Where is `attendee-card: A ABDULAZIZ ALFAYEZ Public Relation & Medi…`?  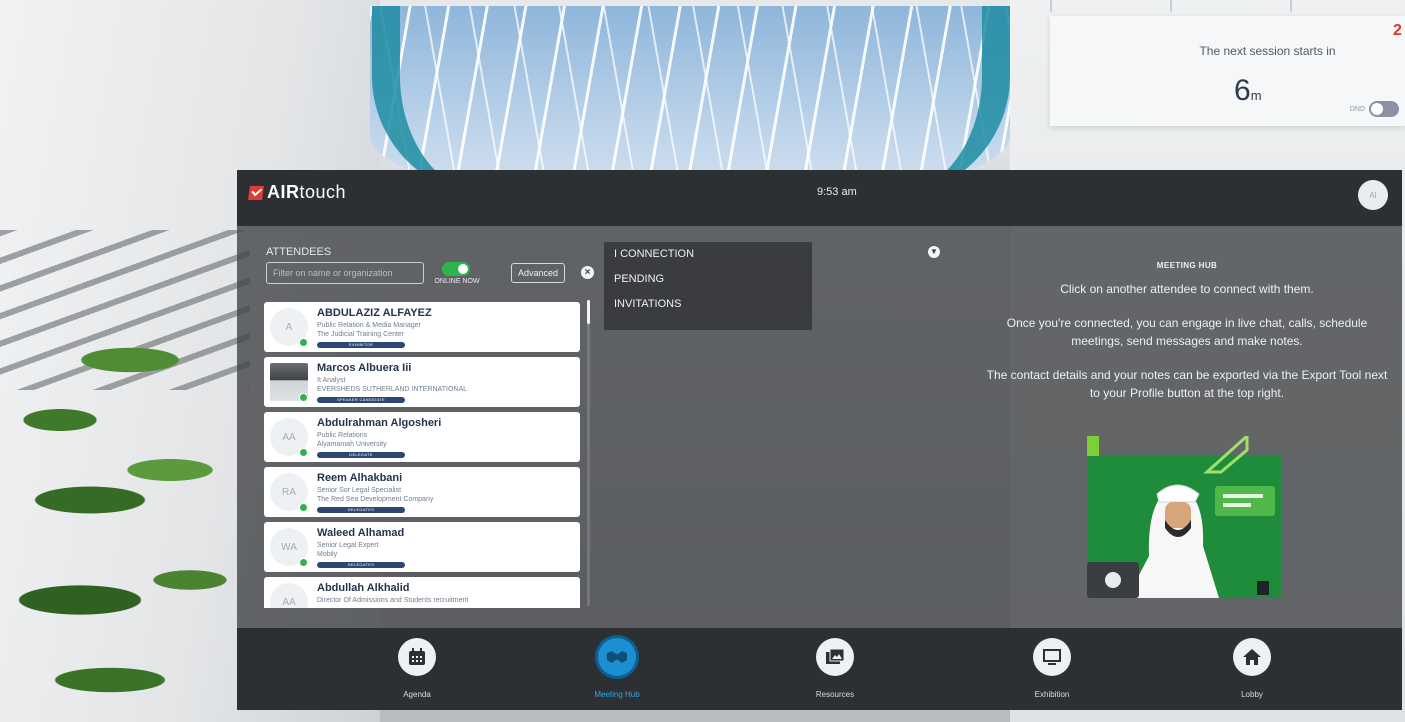
attendee-card: A ABDULAZIZ ALFAYEZ Public Relation & Medi… is located at coordinates (422, 327).